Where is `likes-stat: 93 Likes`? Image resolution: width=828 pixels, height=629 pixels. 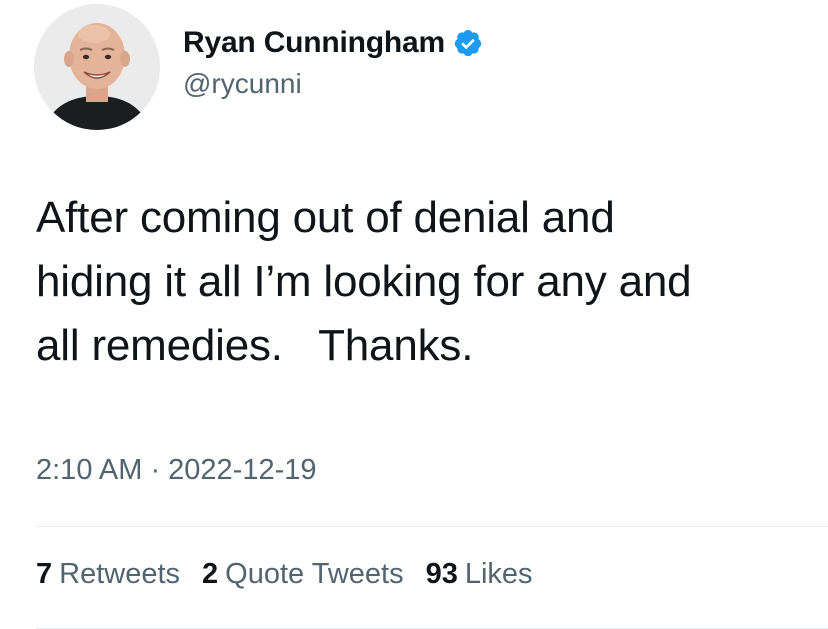 likes-stat: 93 Likes is located at coordinates (479, 574).